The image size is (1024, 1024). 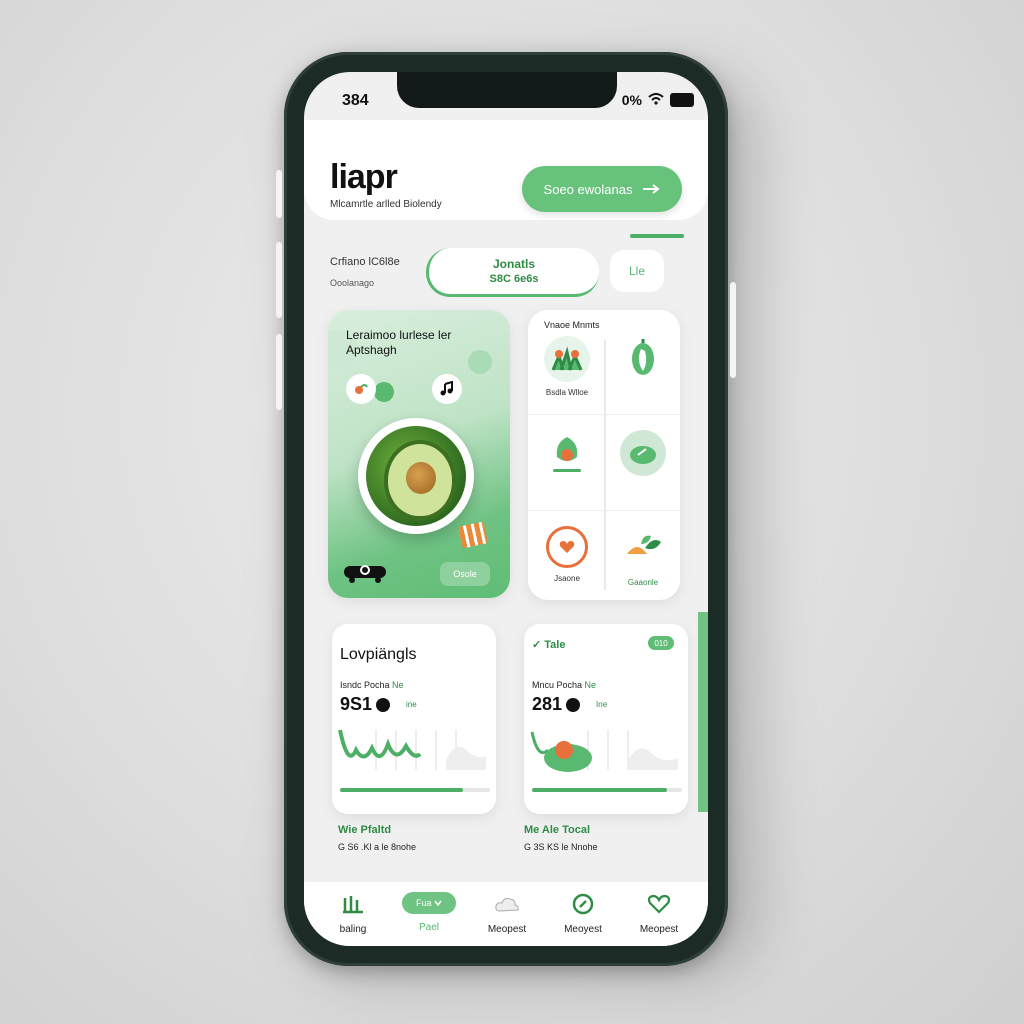 I want to click on tab-baling: baling, so click(x=353, y=908).